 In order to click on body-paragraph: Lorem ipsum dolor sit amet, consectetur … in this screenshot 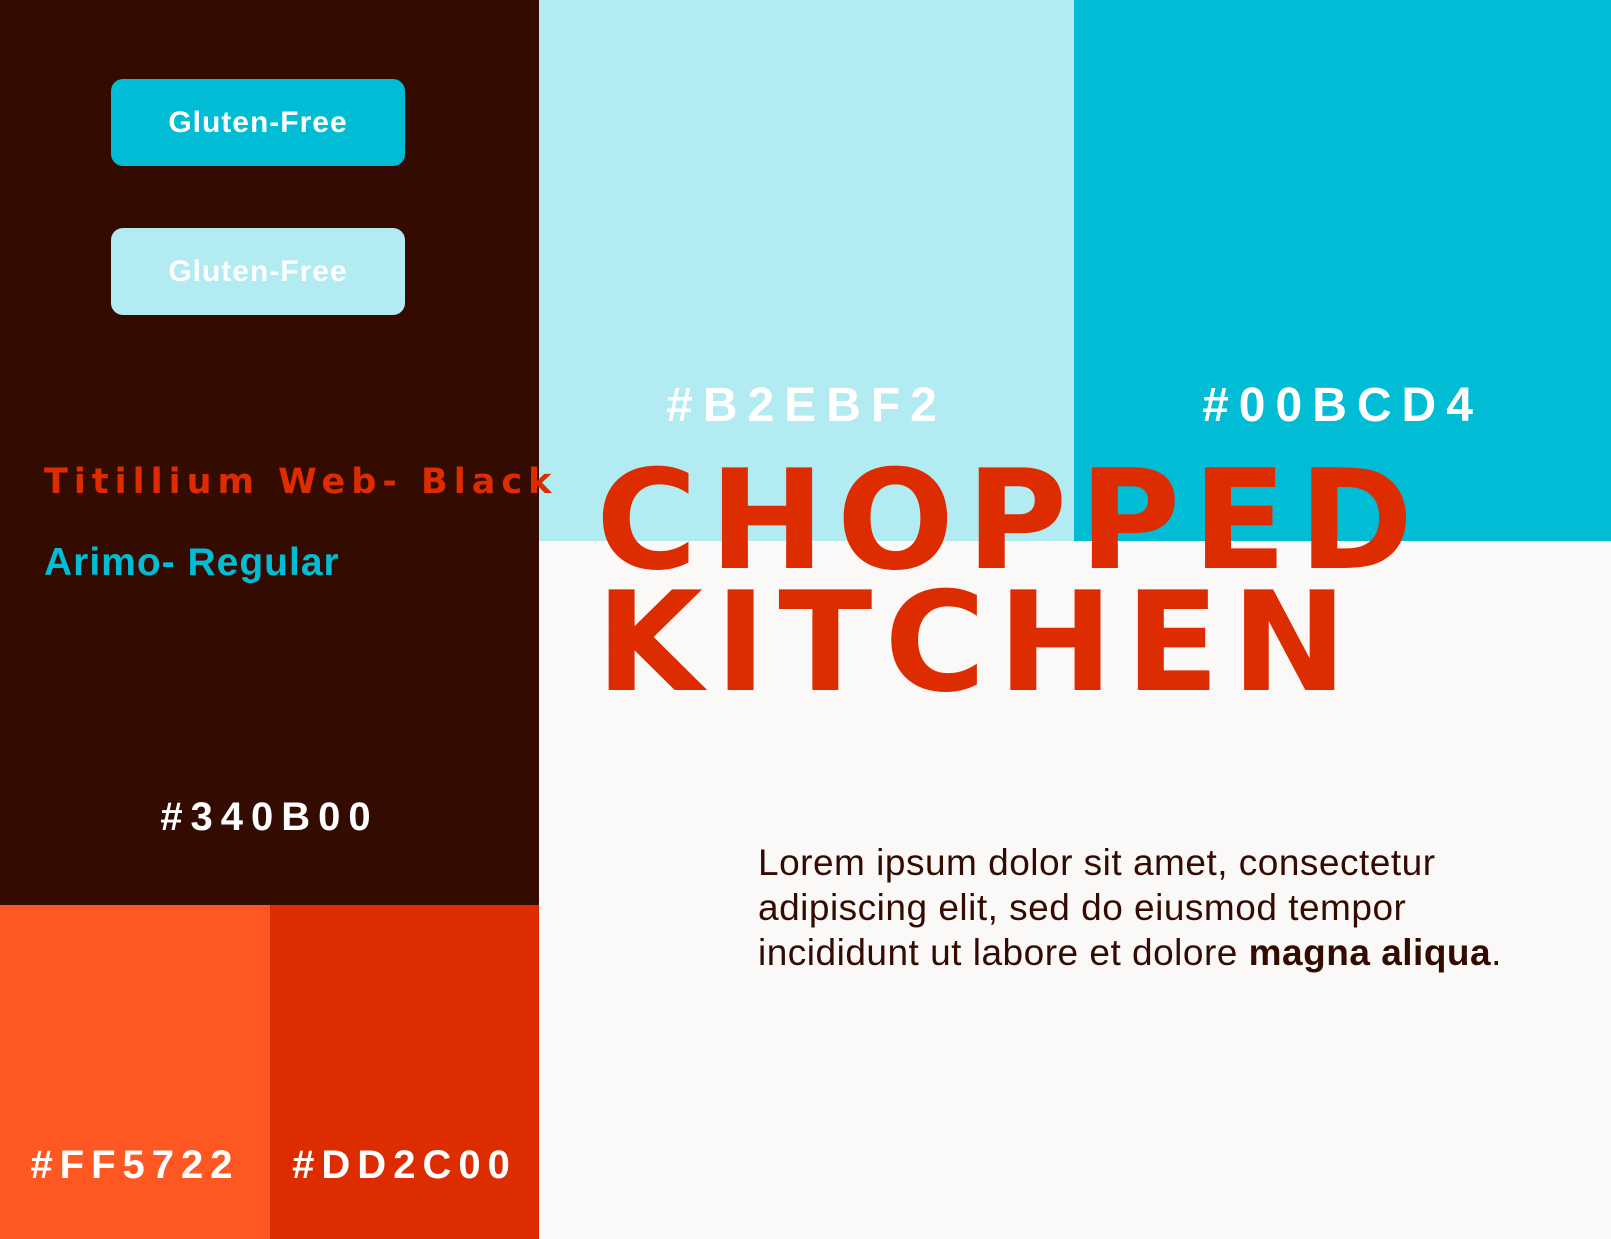, I will do `click(1178, 907)`.